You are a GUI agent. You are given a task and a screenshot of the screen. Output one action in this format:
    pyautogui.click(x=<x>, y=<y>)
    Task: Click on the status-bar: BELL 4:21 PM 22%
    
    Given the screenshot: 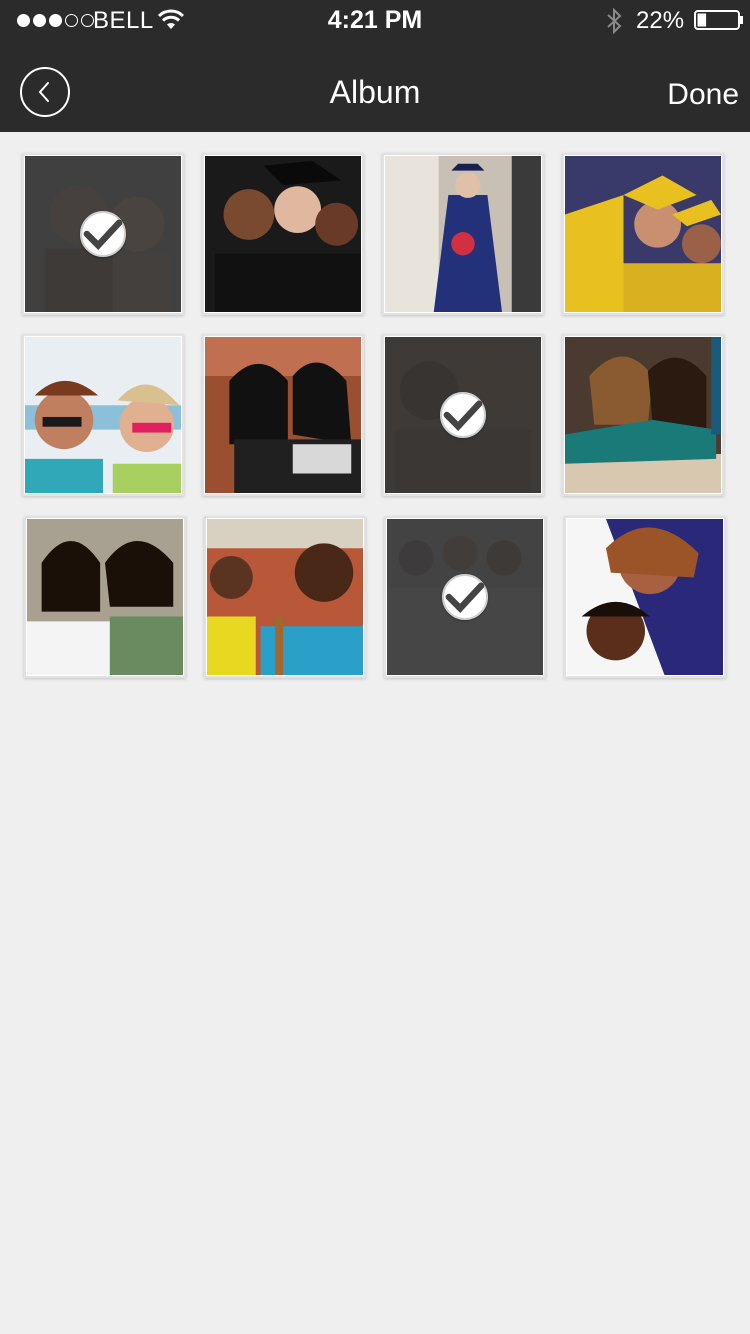 What is the action you would take?
    pyautogui.click(x=375, y=20)
    